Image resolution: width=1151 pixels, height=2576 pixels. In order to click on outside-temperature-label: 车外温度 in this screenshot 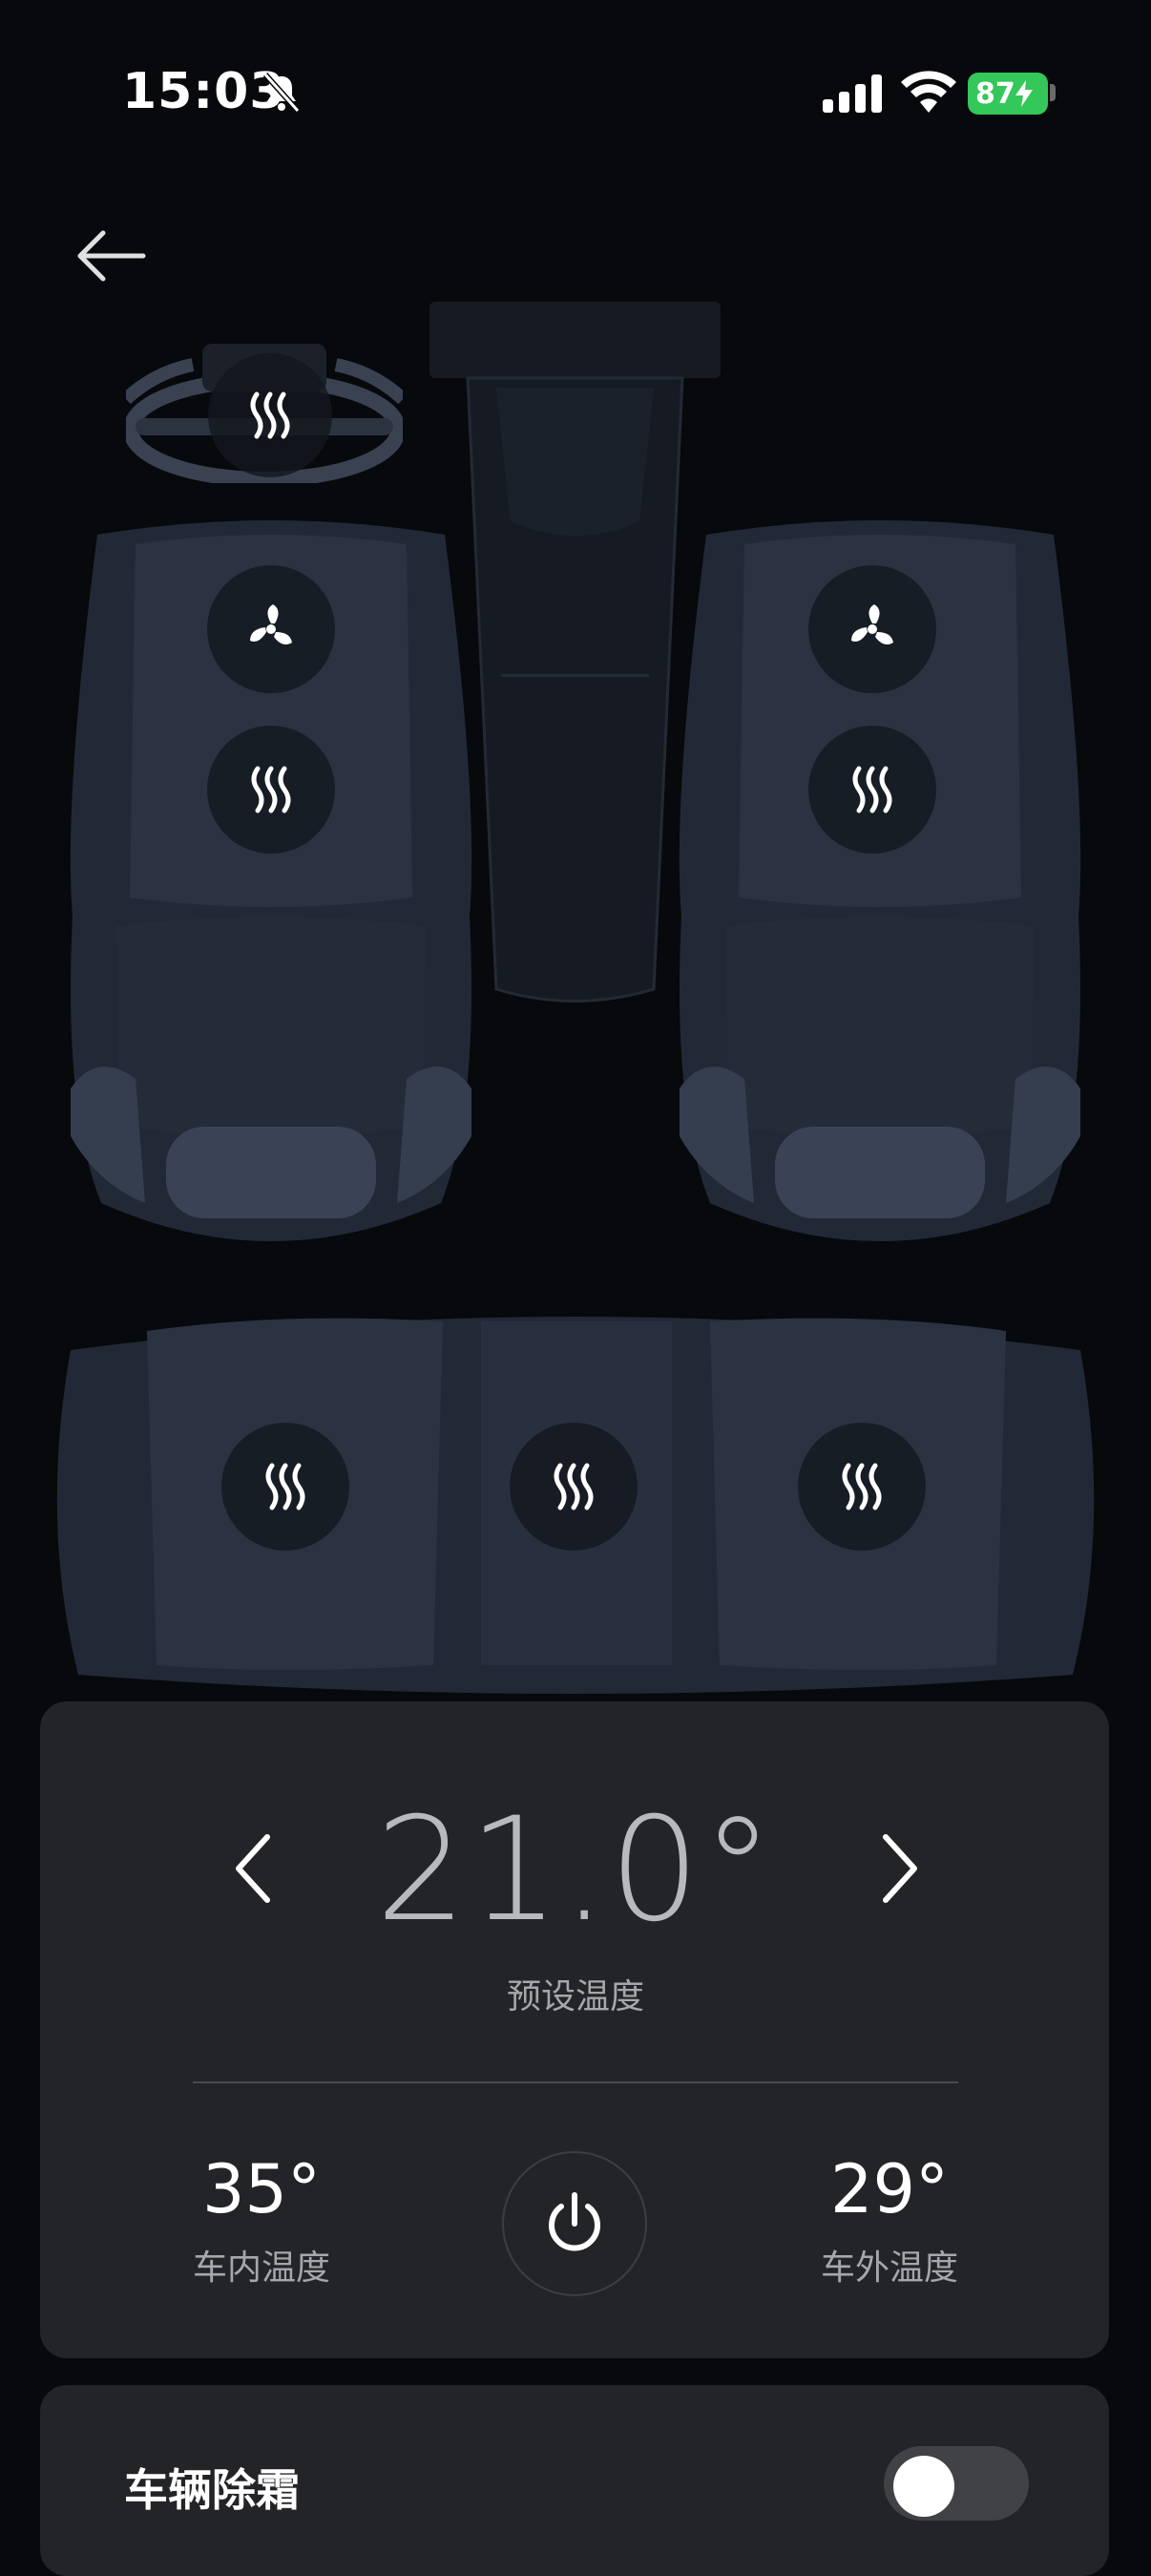, I will do `click(889, 2268)`.